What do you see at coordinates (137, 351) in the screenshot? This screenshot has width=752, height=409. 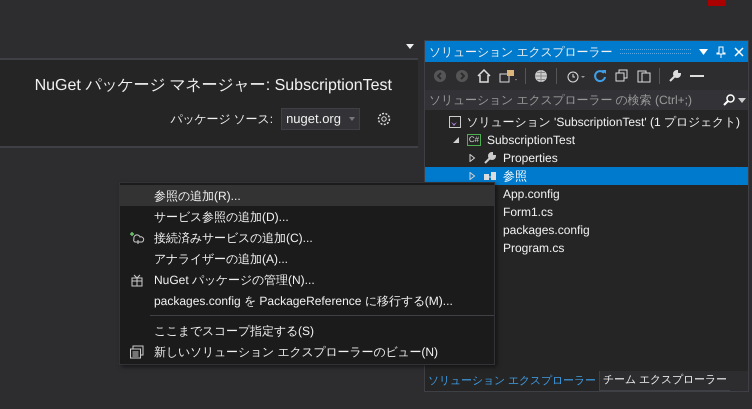 I see `window-list-icon` at bounding box center [137, 351].